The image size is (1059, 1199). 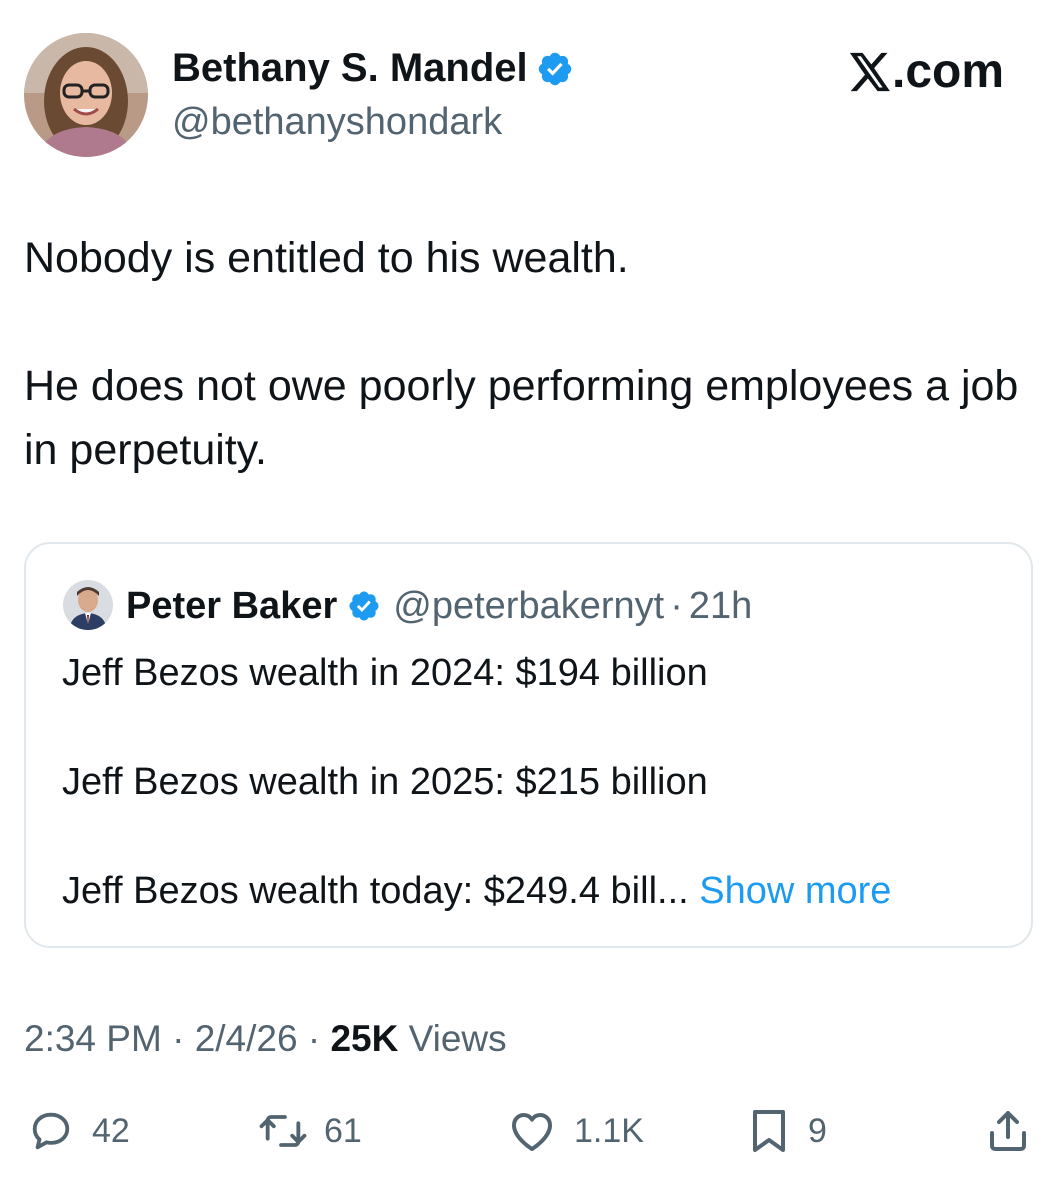 I want to click on tweet-date: 2/4/26, so click(x=246, y=1038).